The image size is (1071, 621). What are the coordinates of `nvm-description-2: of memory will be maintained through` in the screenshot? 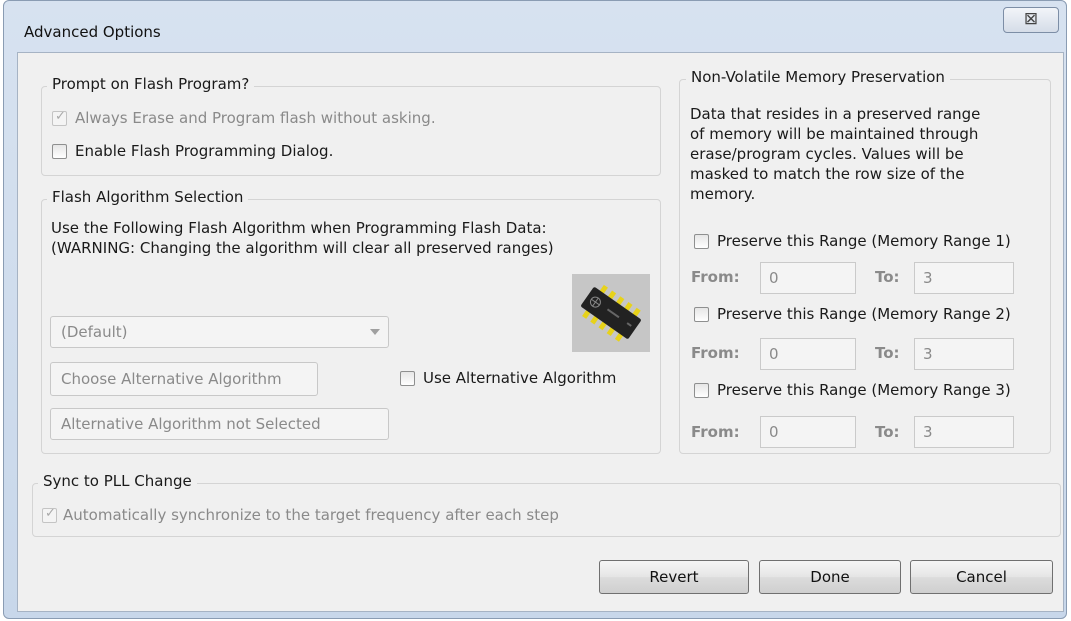 It's located at (834, 134).